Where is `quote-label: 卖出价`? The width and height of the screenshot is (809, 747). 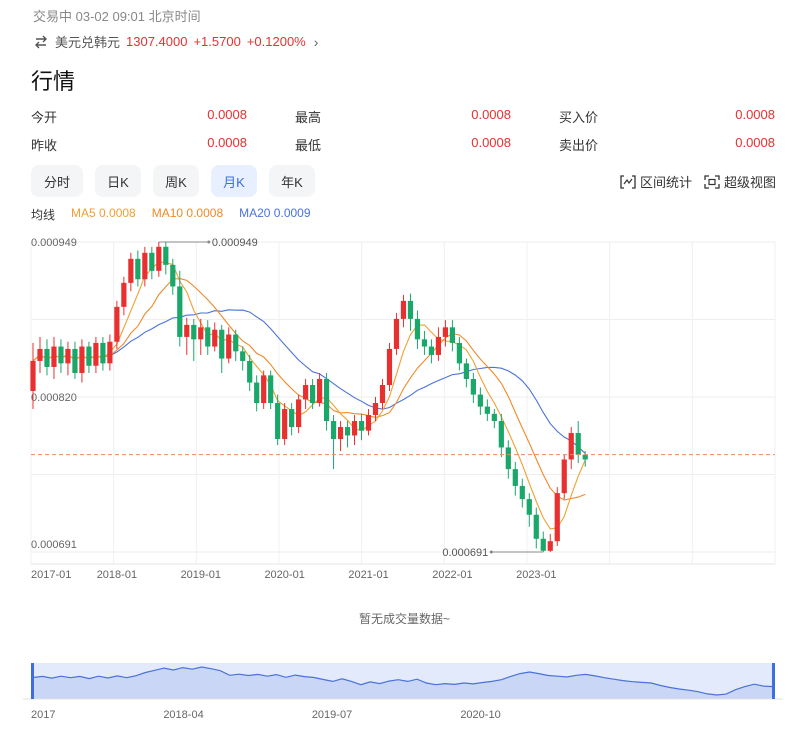 quote-label: 卖出价 is located at coordinates (579, 145).